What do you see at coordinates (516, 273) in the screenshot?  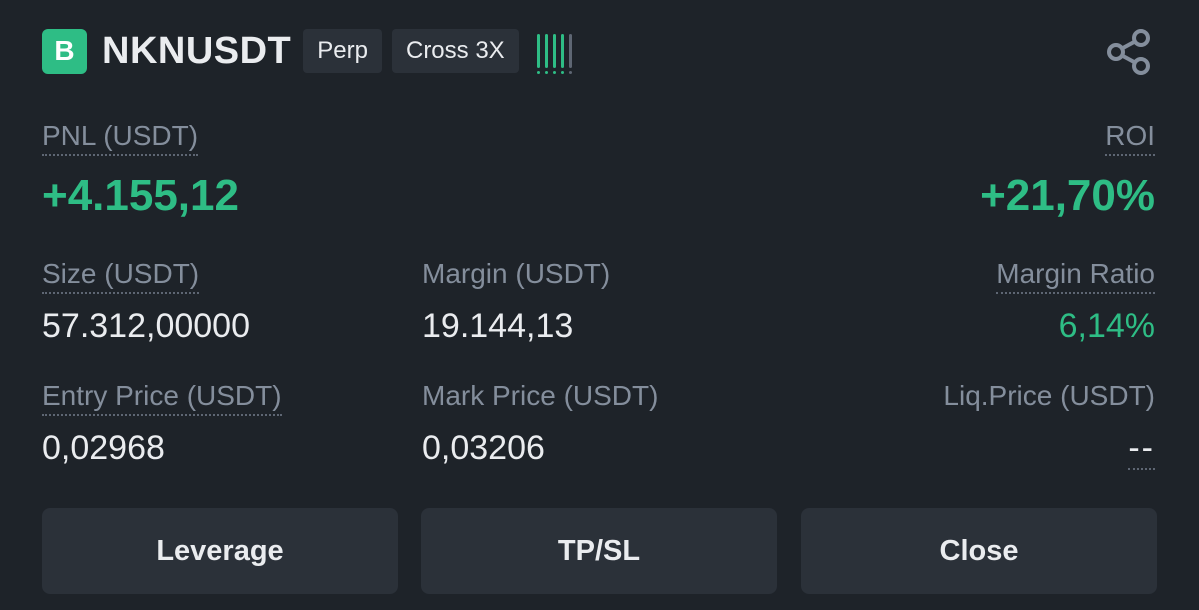 I see `margin-label: Margin (USDT)` at bounding box center [516, 273].